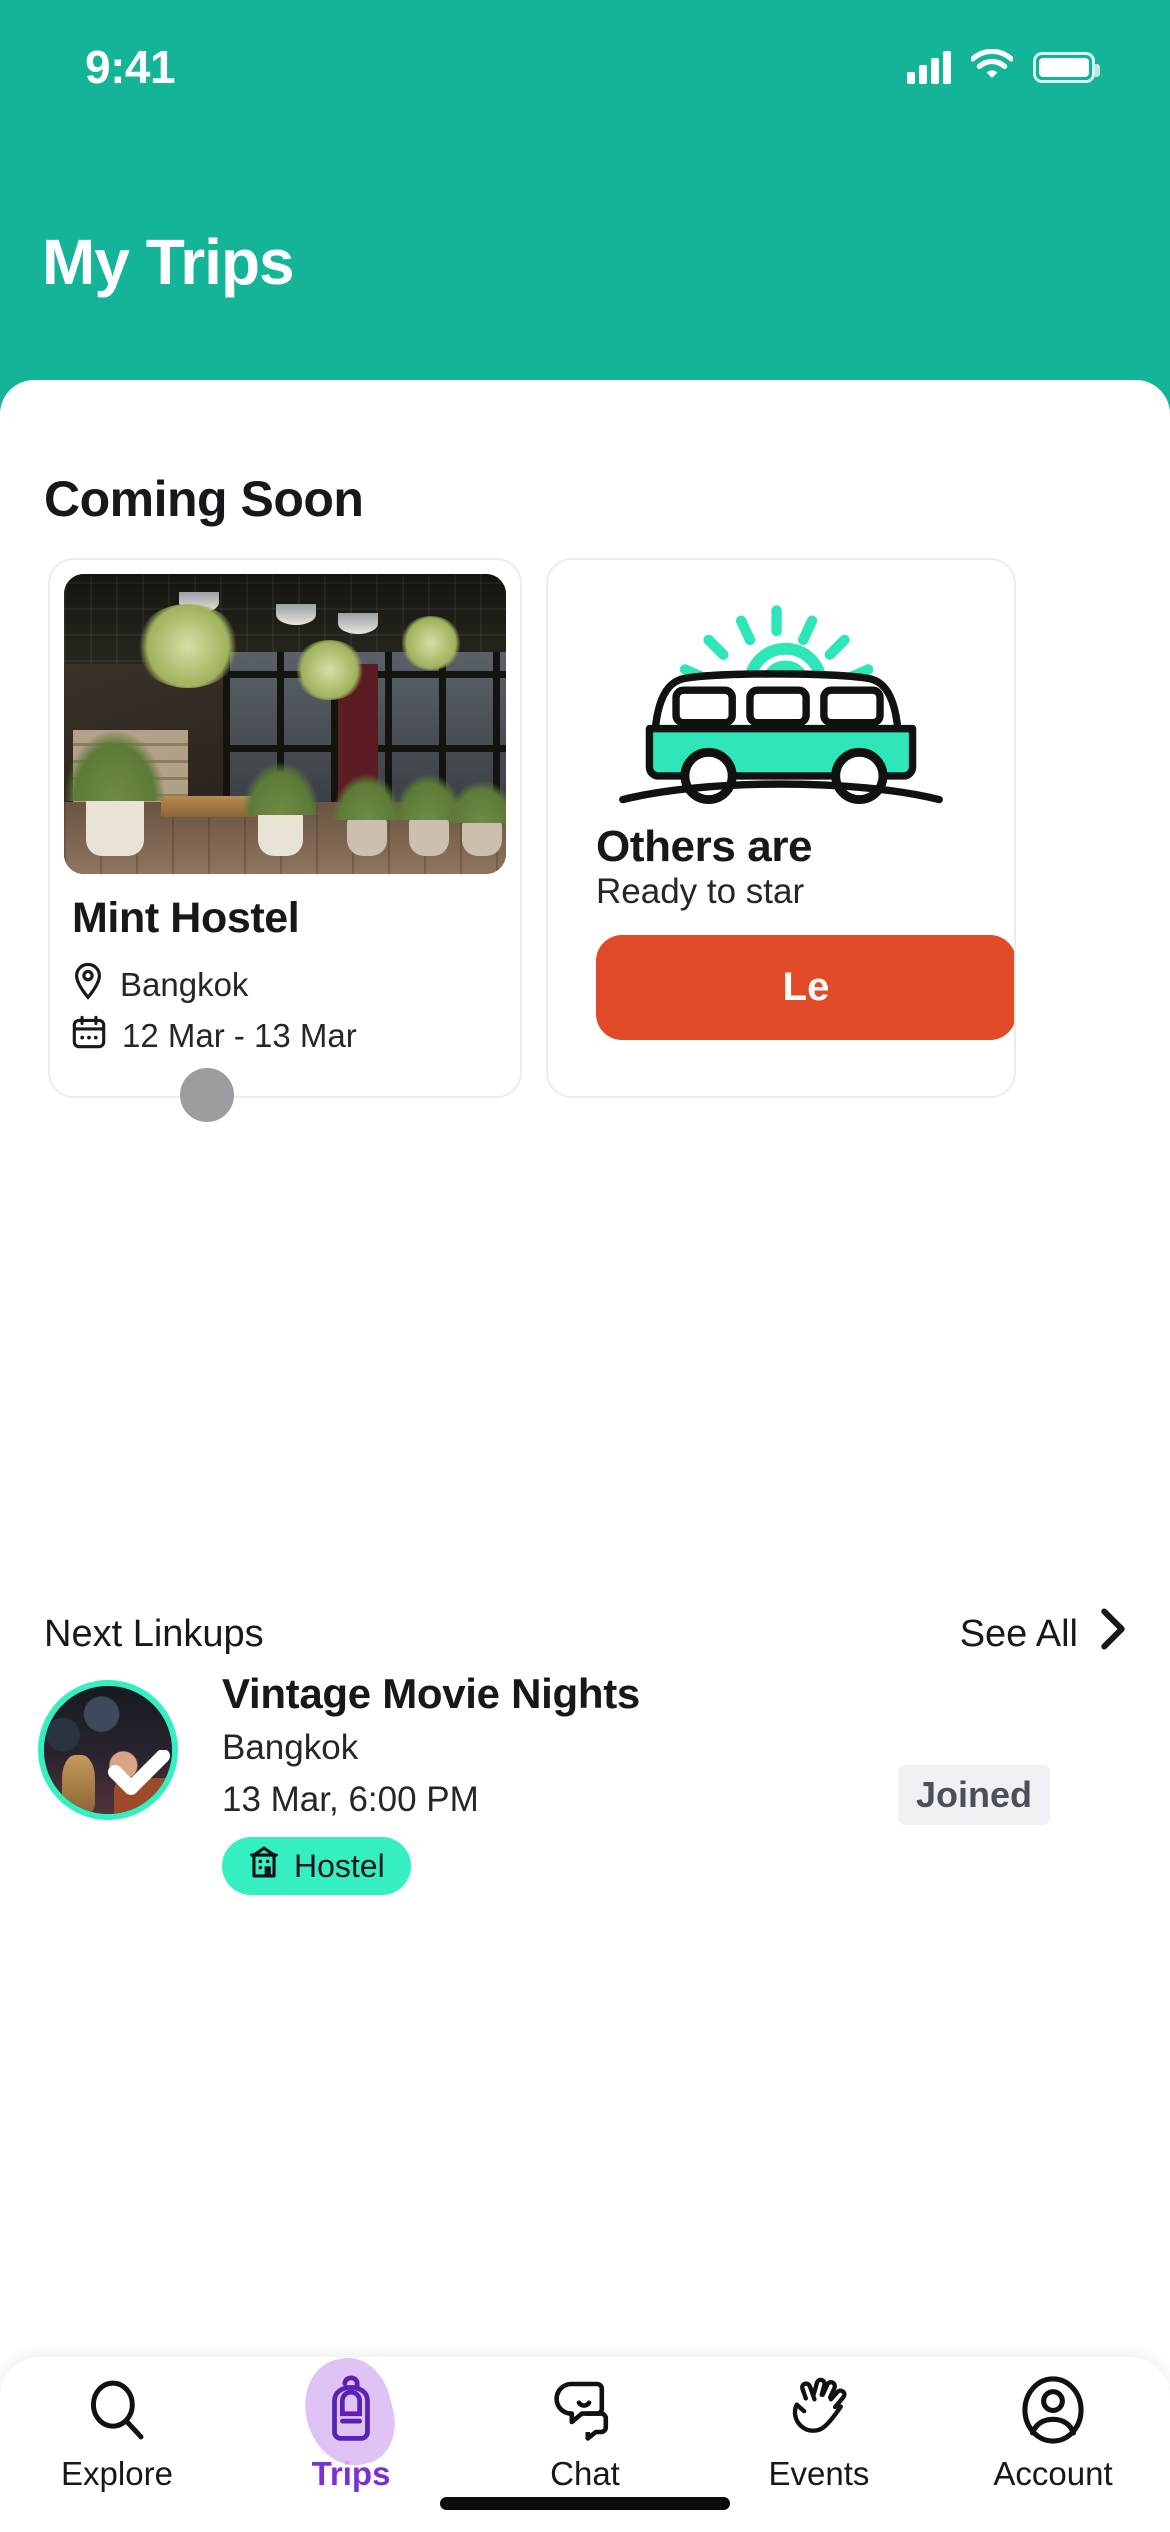  What do you see at coordinates (974, 1795) in the screenshot?
I see `status-badge: Joined` at bounding box center [974, 1795].